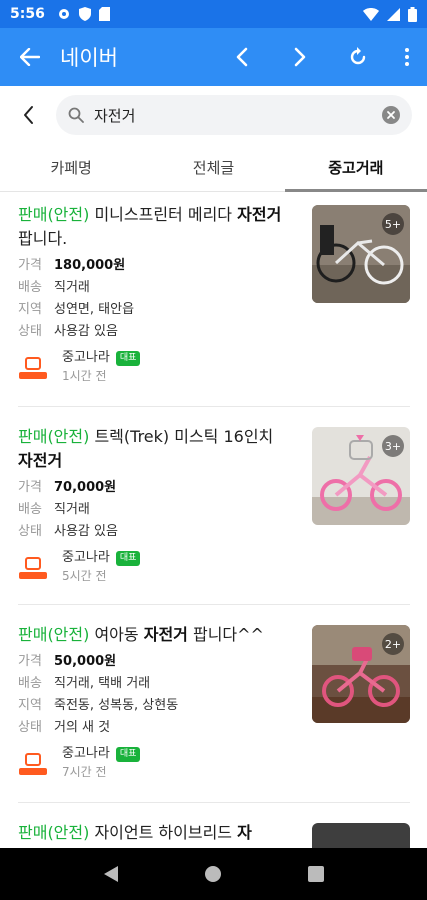 This screenshot has width=427, height=900. What do you see at coordinates (85, 487) in the screenshot?
I see `price-value: 70,000원` at bounding box center [85, 487].